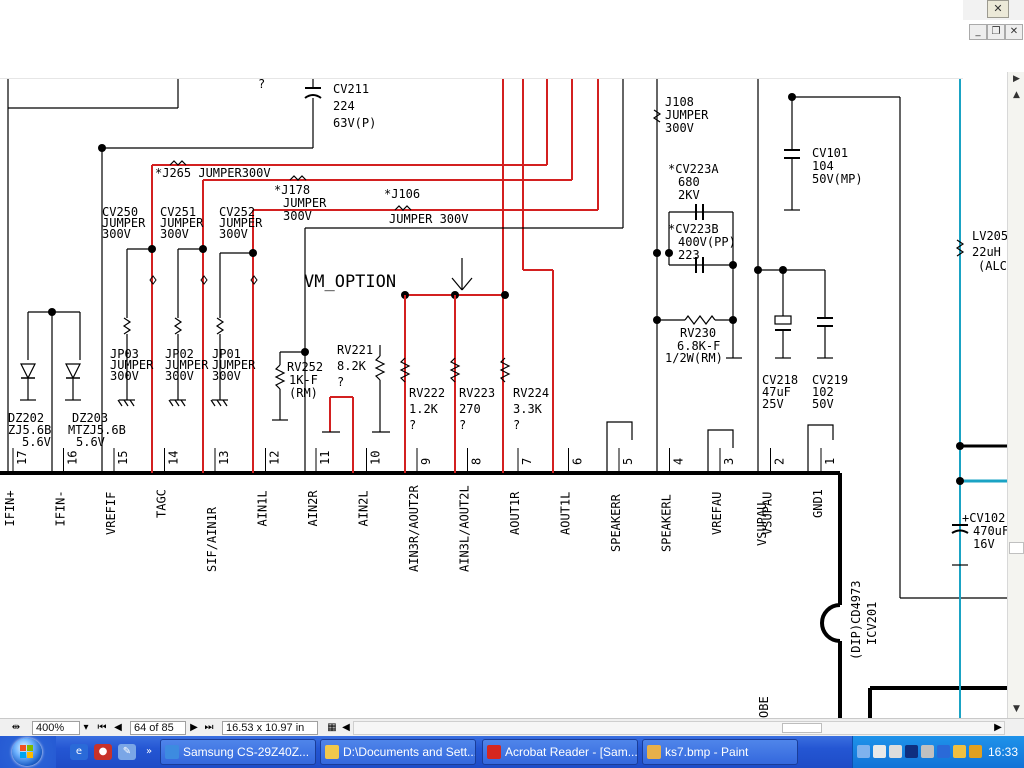  Describe the element at coordinates (116, 234) in the screenshot. I see `label-cv250-b: 300V` at that location.